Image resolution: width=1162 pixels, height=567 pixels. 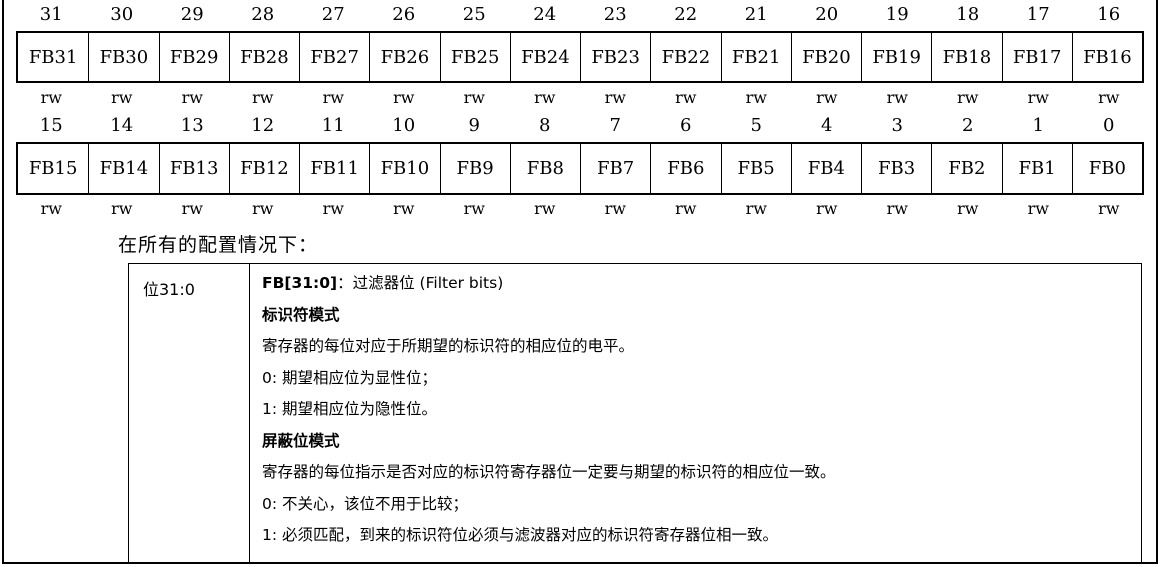 What do you see at coordinates (474, 125) in the screenshot?
I see `bit-number: 9` at bounding box center [474, 125].